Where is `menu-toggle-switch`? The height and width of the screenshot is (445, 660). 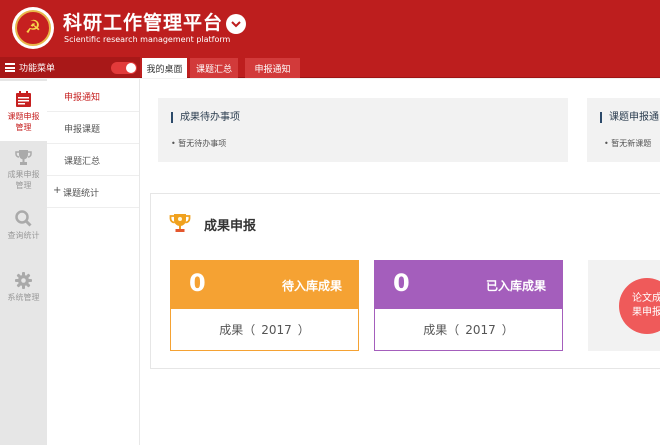 menu-toggle-switch is located at coordinates (124, 68).